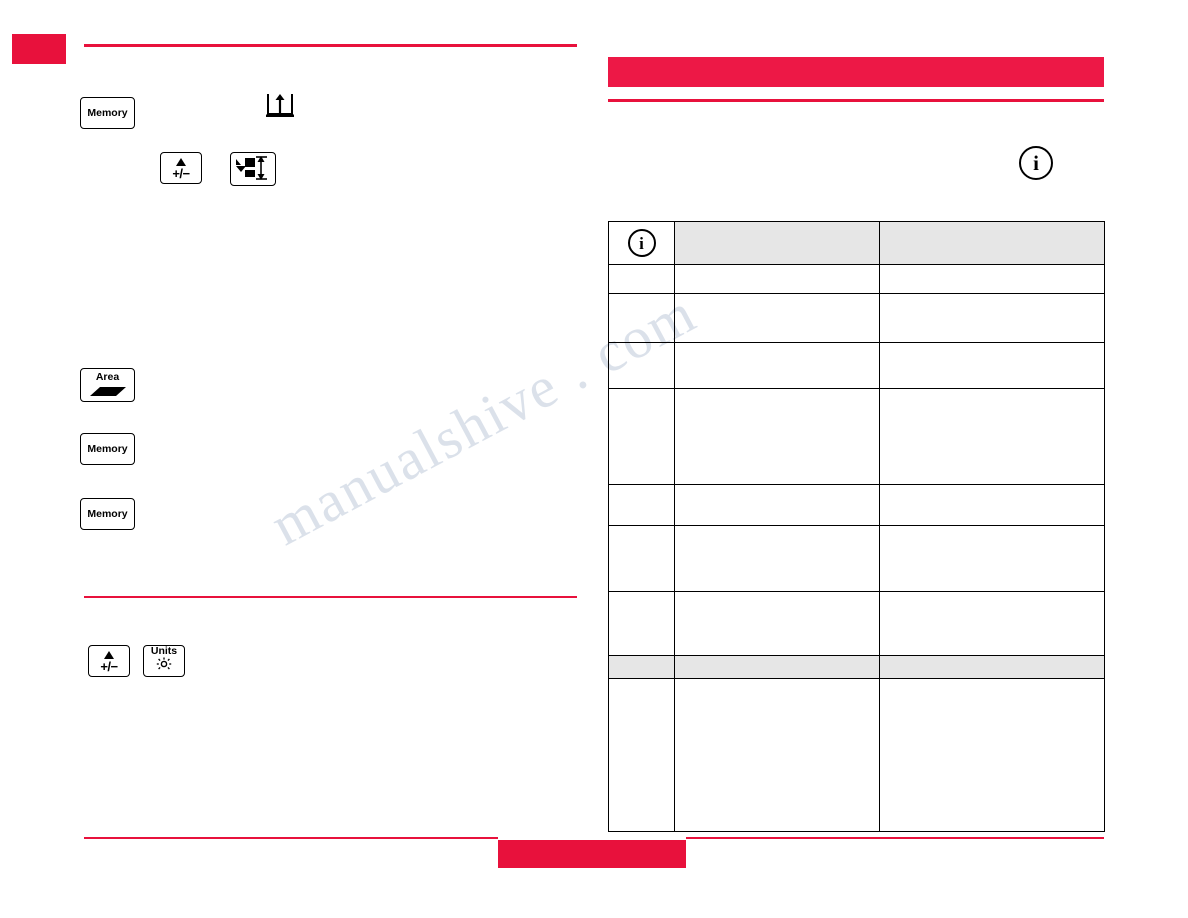  Describe the element at coordinates (181, 162) in the screenshot. I see `triangle-up-icon` at that location.